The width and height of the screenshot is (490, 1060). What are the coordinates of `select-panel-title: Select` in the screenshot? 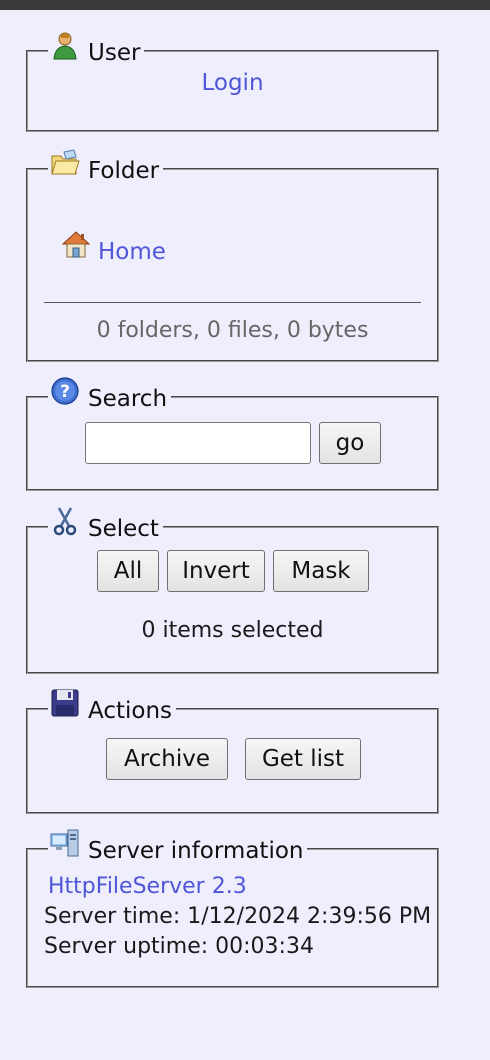 It's located at (123, 529).